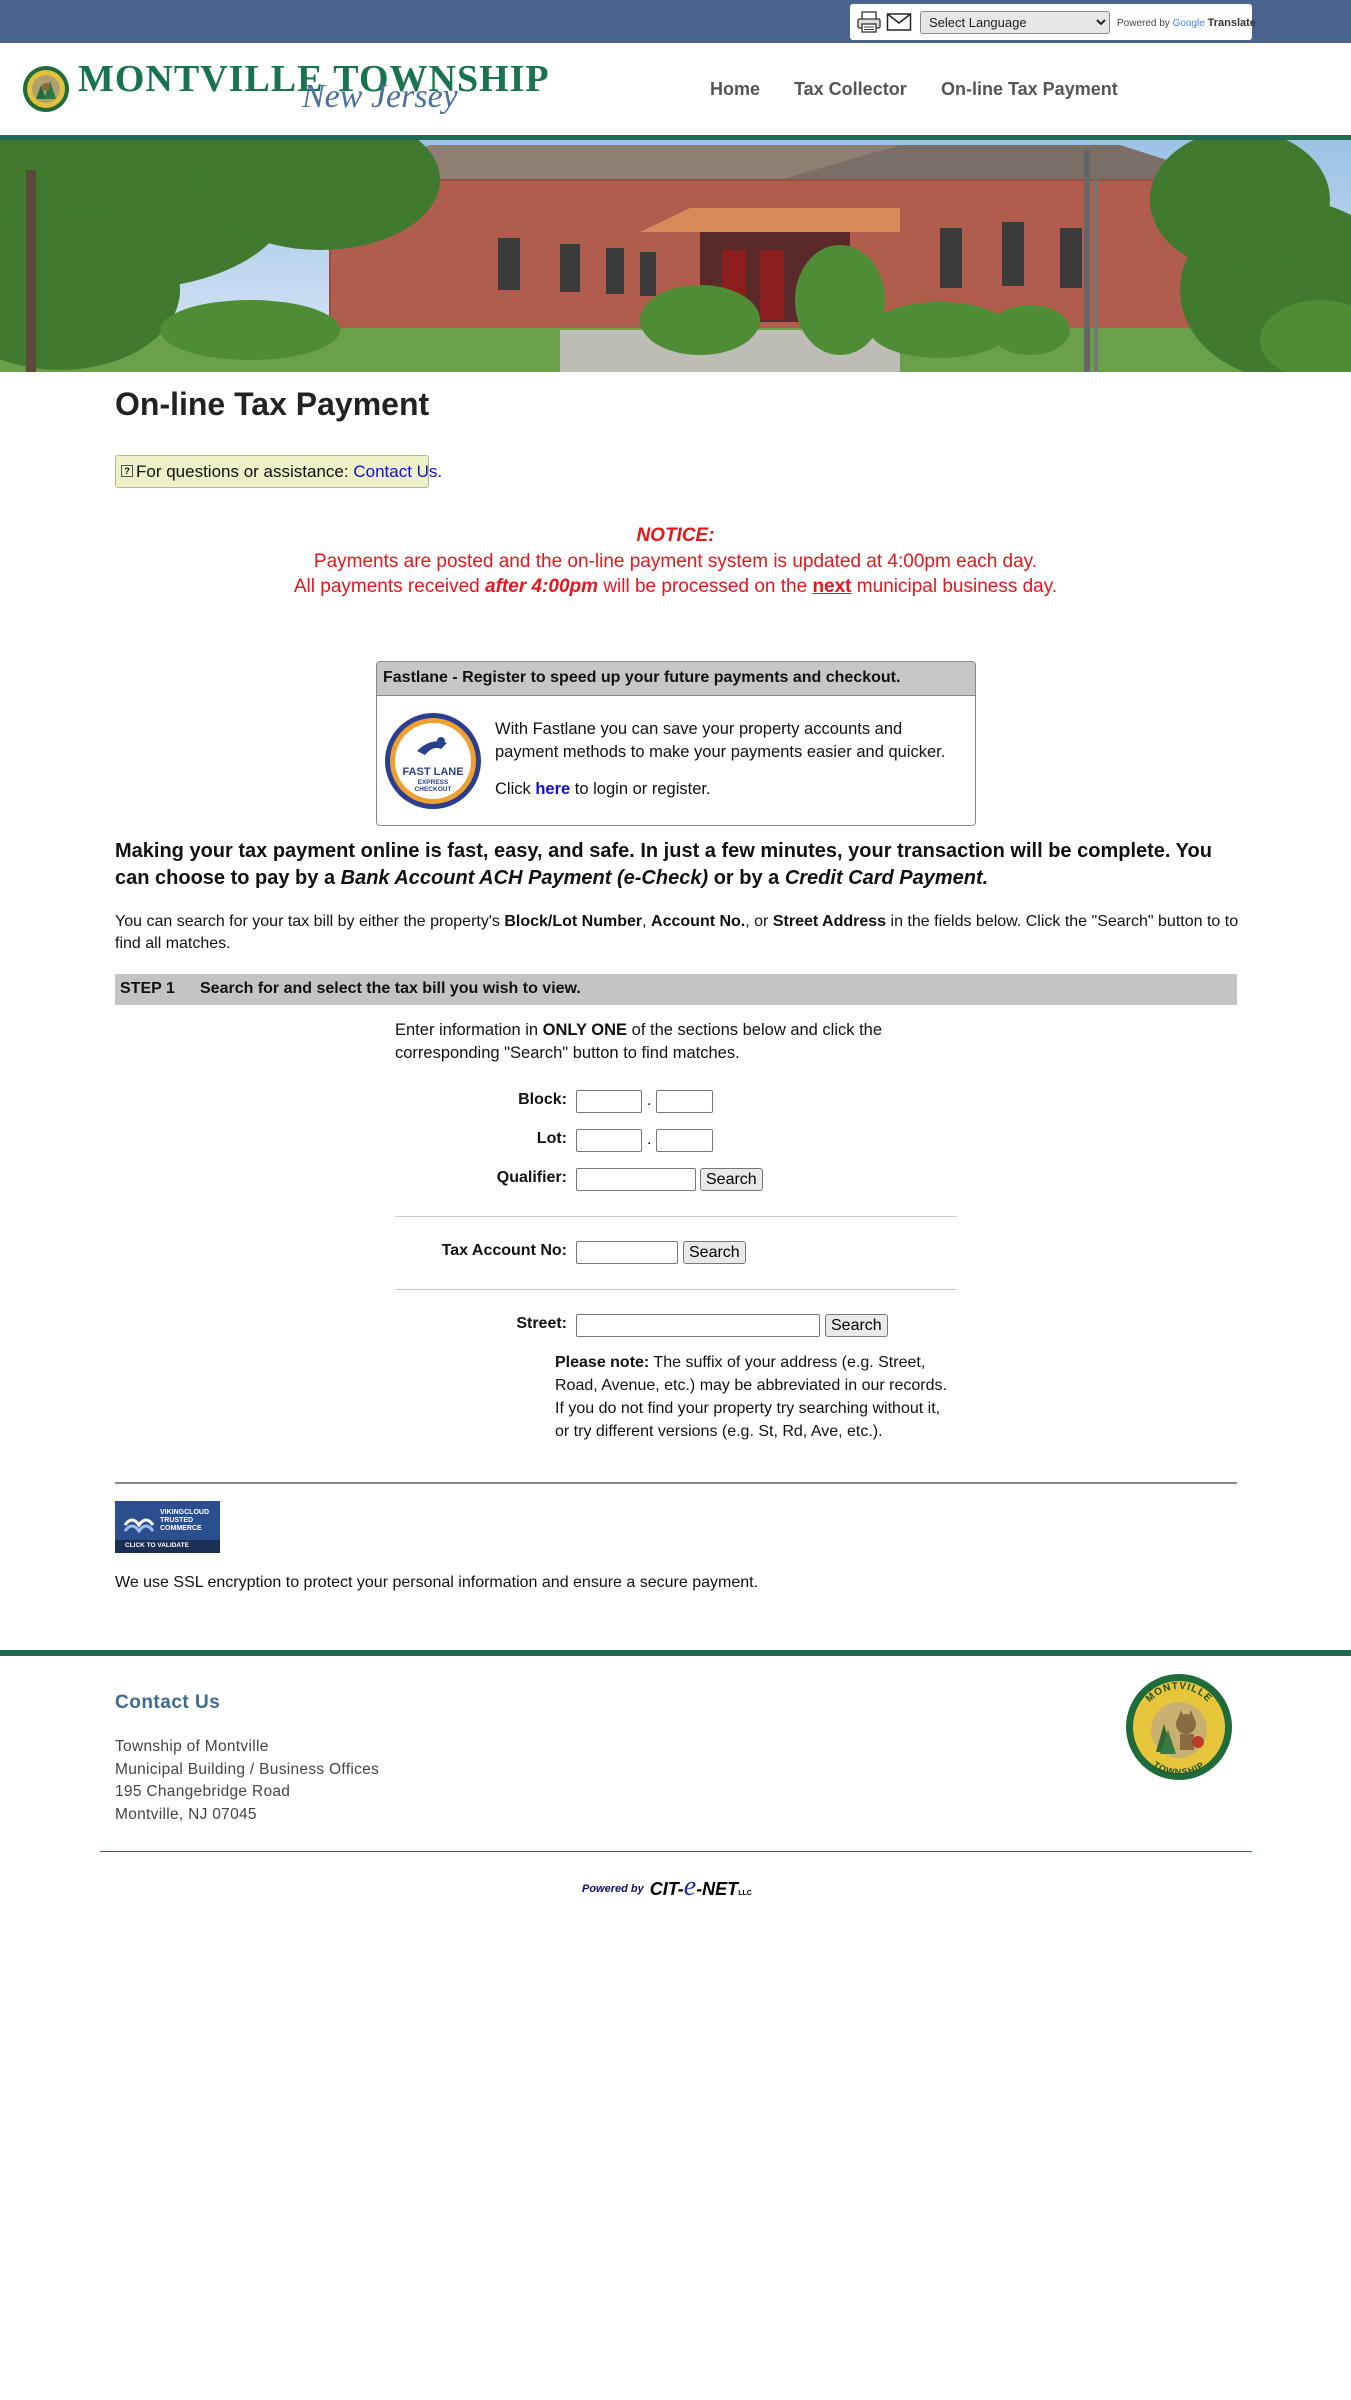  I want to click on block-input, so click(609, 1101).